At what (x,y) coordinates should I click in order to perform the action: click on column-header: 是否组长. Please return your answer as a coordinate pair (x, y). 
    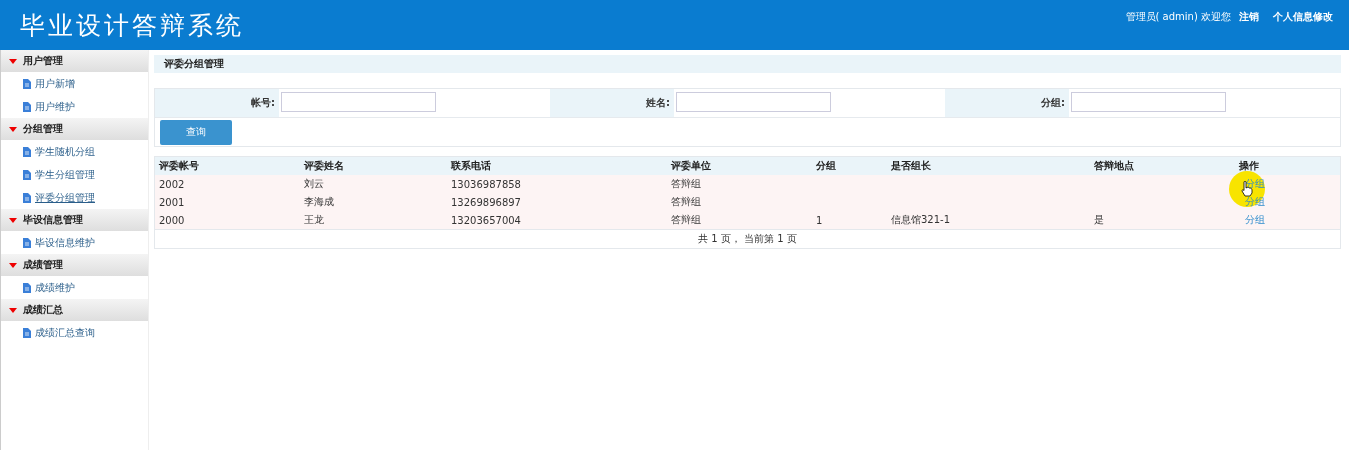
    Looking at the image, I should click on (911, 166).